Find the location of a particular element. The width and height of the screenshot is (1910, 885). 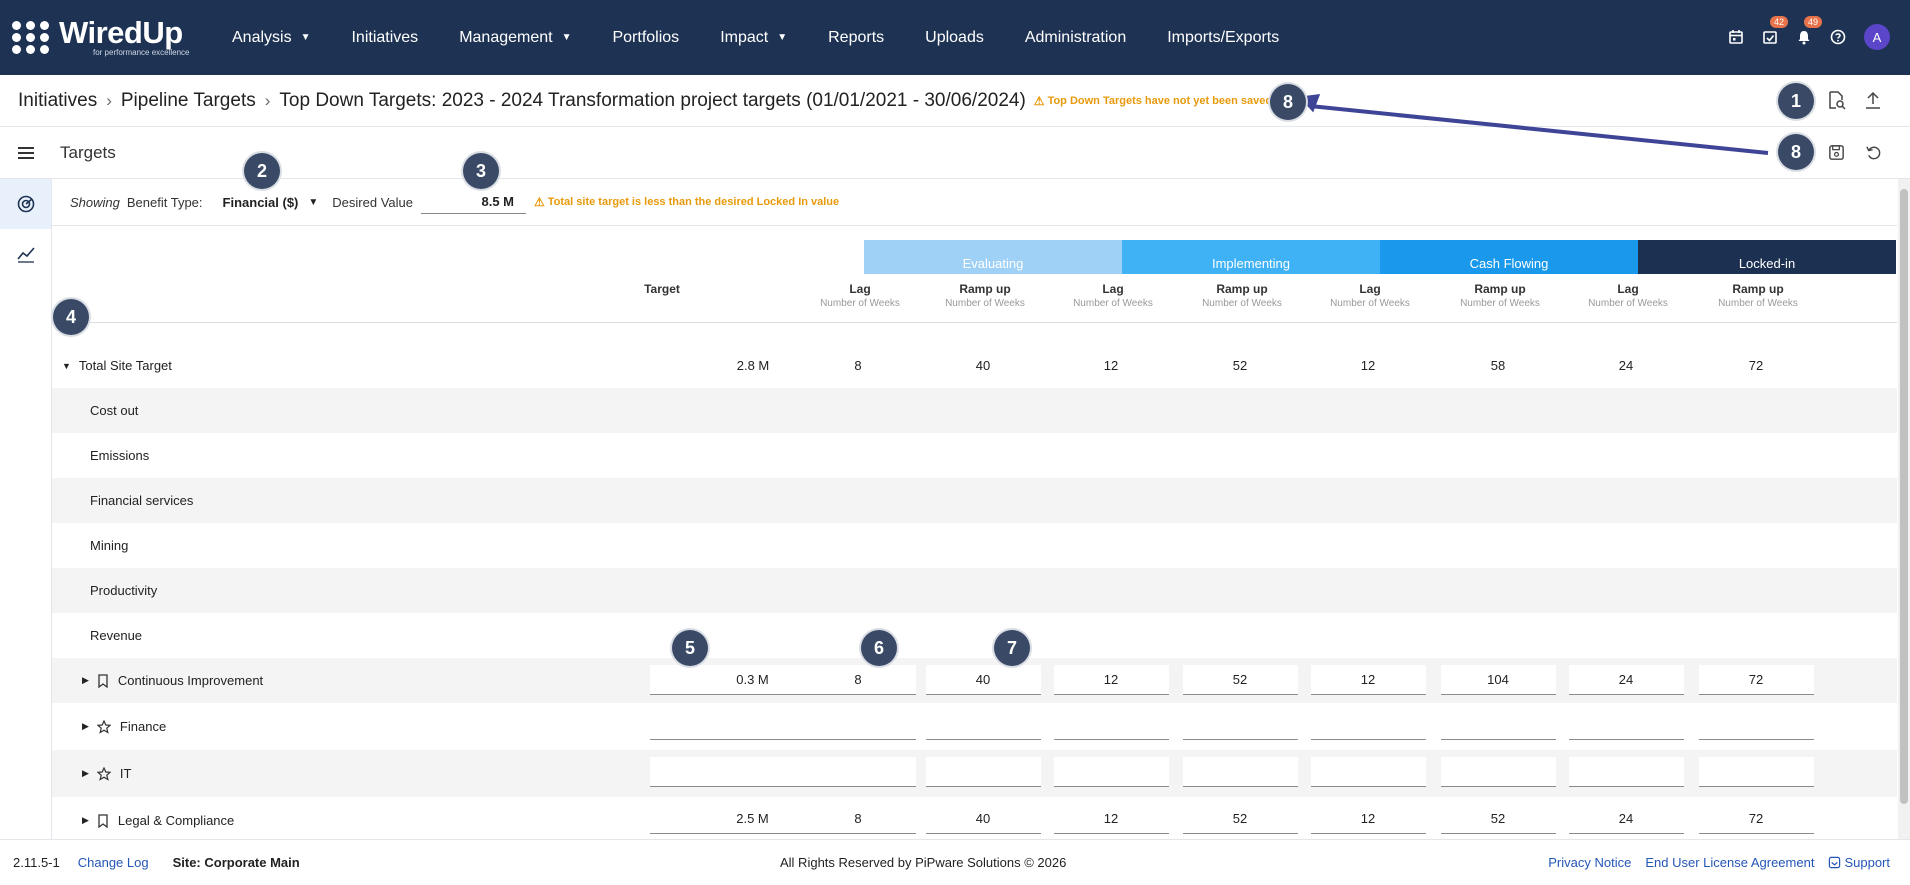

user-avatar: A is located at coordinates (1877, 37).